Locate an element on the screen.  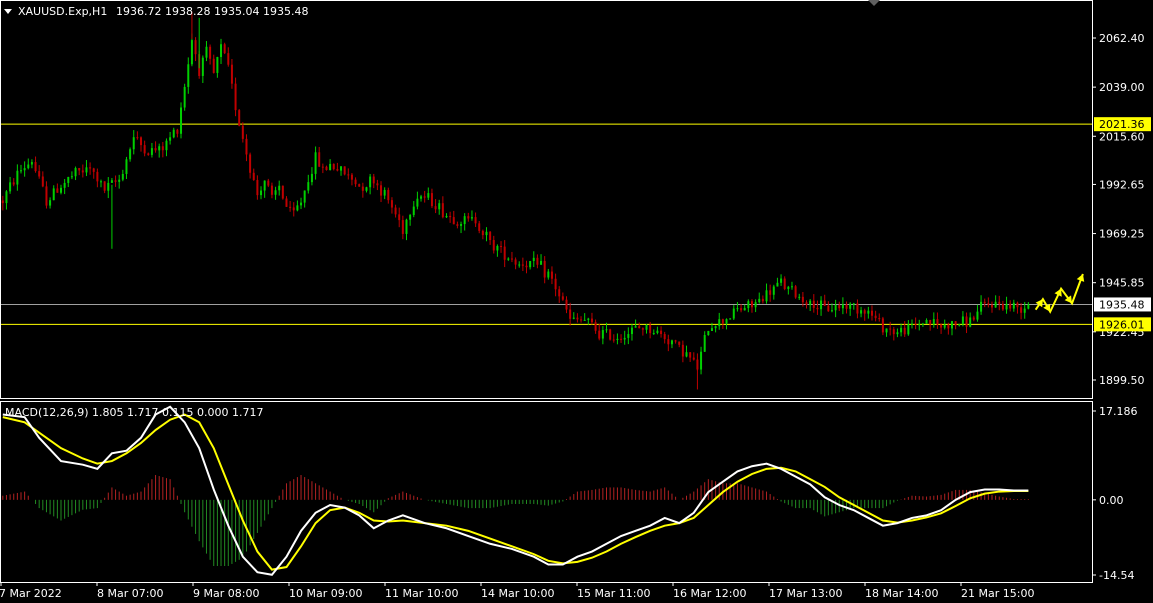
time-tick-label: 15 Mar 11:00 is located at coordinates (613, 593).